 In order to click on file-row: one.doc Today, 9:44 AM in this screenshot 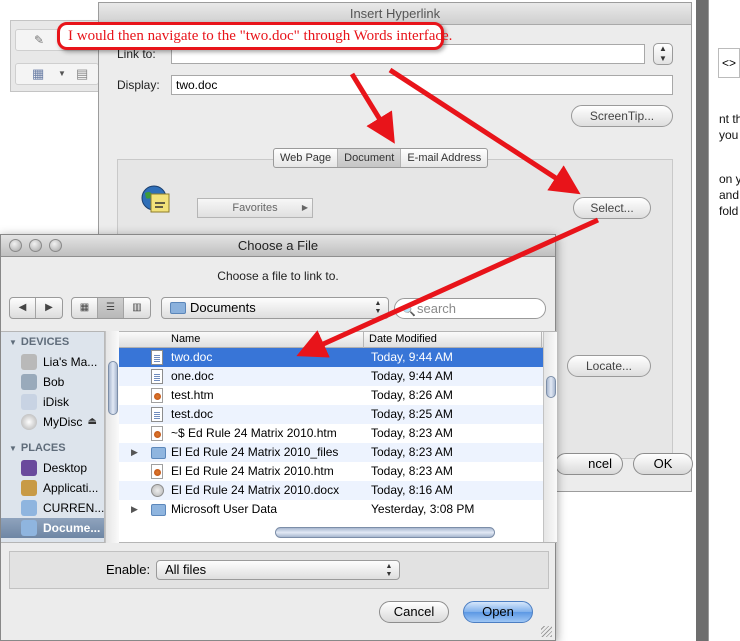, I will do `click(331, 376)`.